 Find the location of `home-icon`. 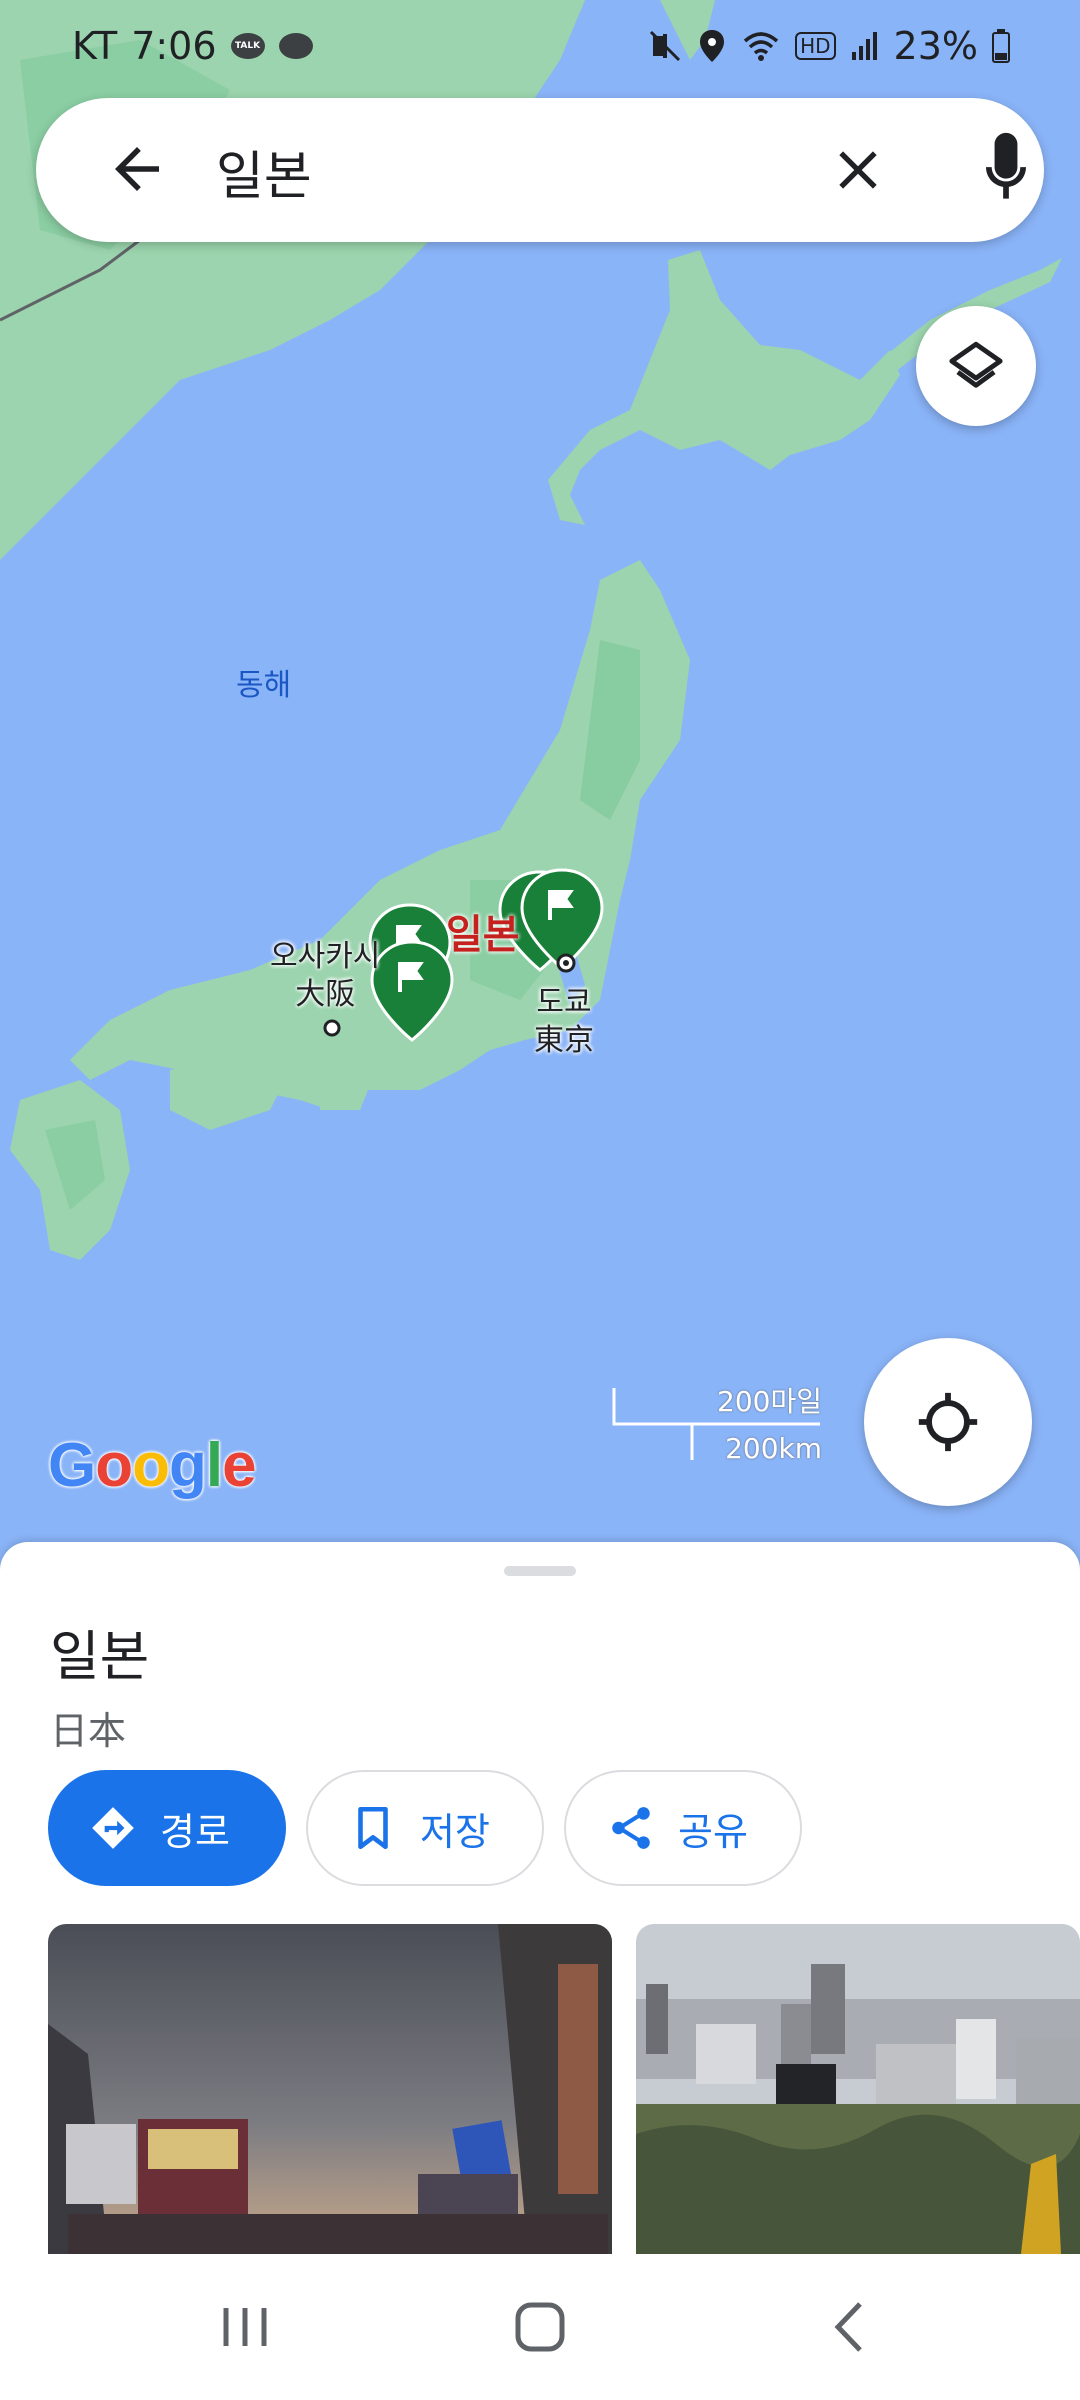

home-icon is located at coordinates (540, 2327).